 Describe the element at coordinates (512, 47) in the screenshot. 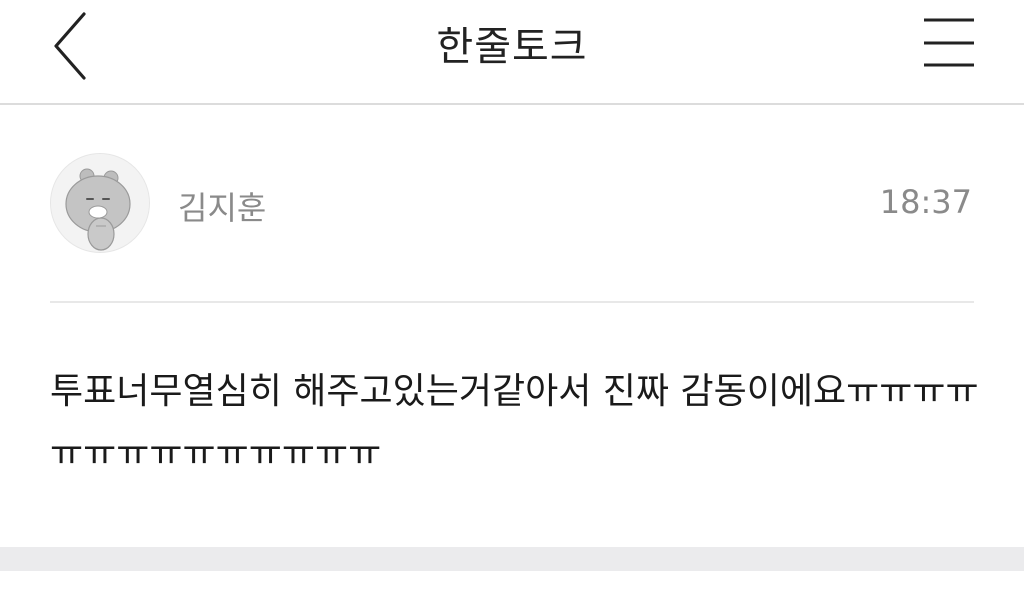

I see `page-title: 한줄토크` at that location.